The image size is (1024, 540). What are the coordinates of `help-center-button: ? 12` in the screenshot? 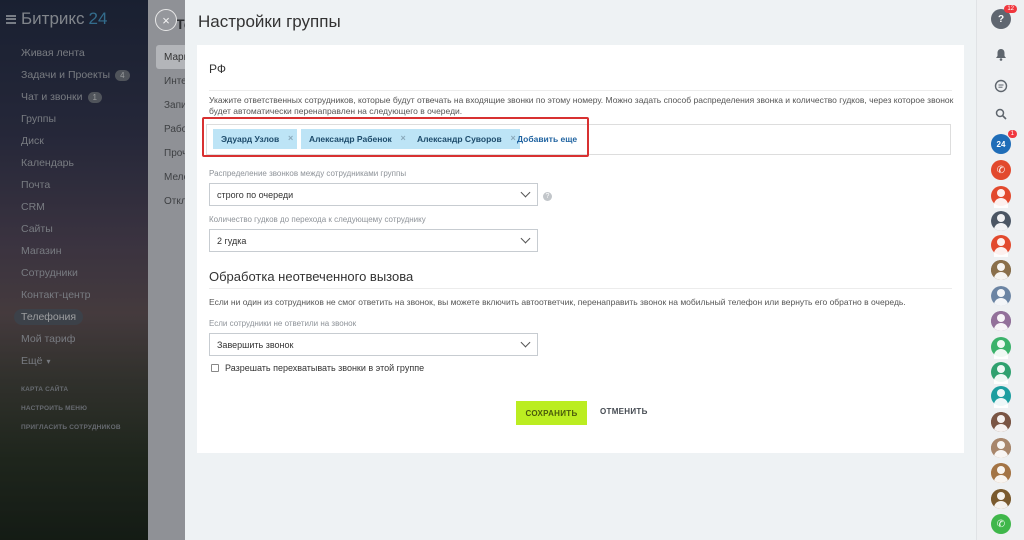 It's located at (1004, 17).